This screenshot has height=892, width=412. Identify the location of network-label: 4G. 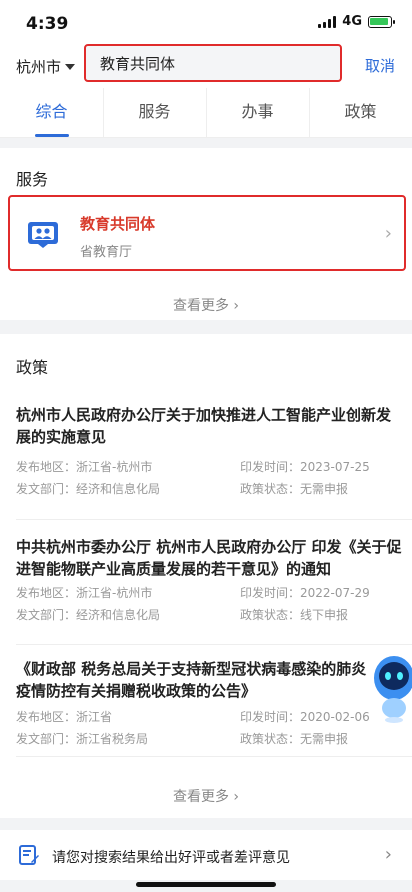
(352, 21).